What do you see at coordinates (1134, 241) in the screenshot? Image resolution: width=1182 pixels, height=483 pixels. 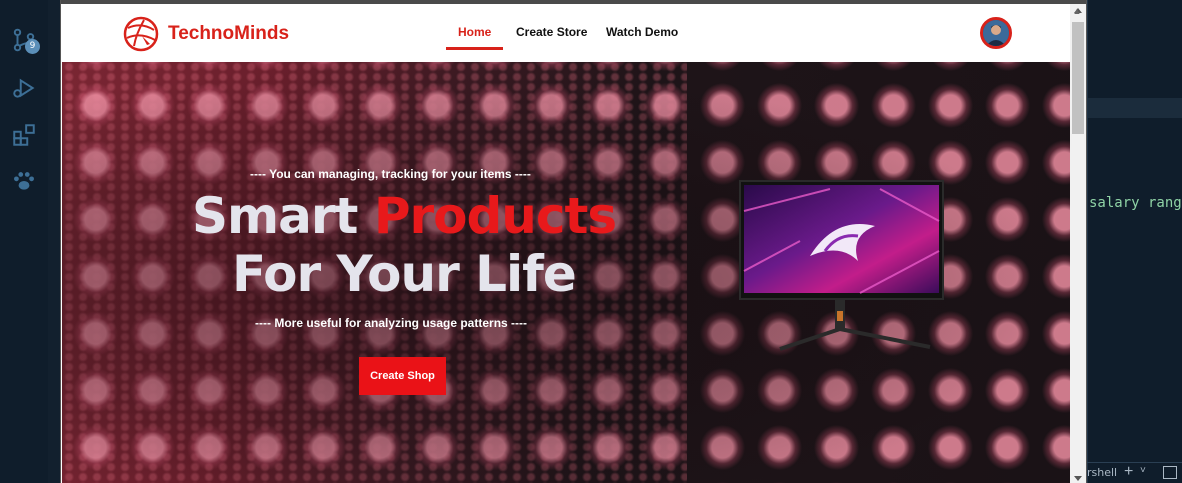 I see `editor-panel` at bounding box center [1134, 241].